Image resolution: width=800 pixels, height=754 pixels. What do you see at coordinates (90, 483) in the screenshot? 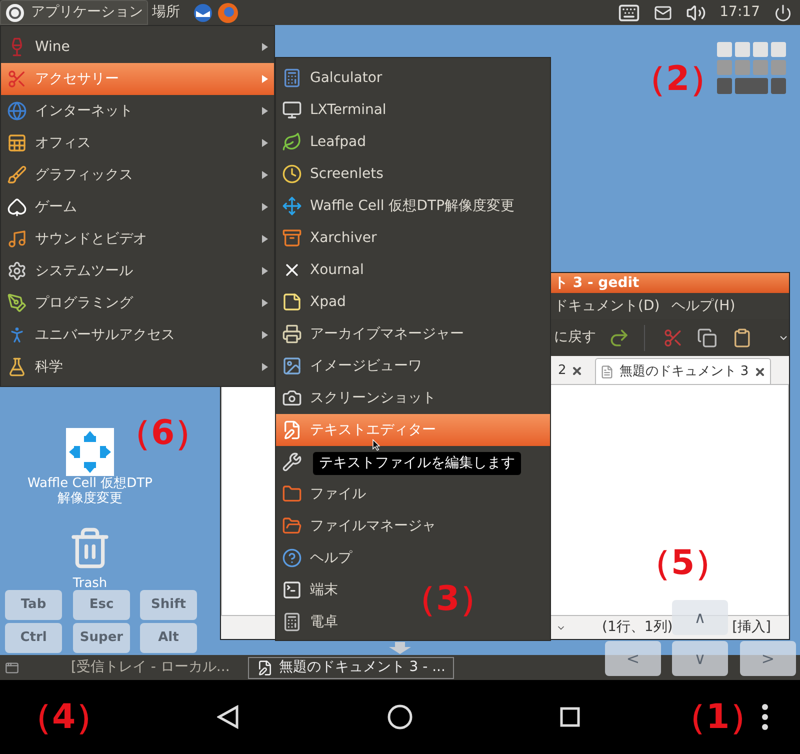
I see `icon-label: Waffle Cell 仮想DTP` at bounding box center [90, 483].